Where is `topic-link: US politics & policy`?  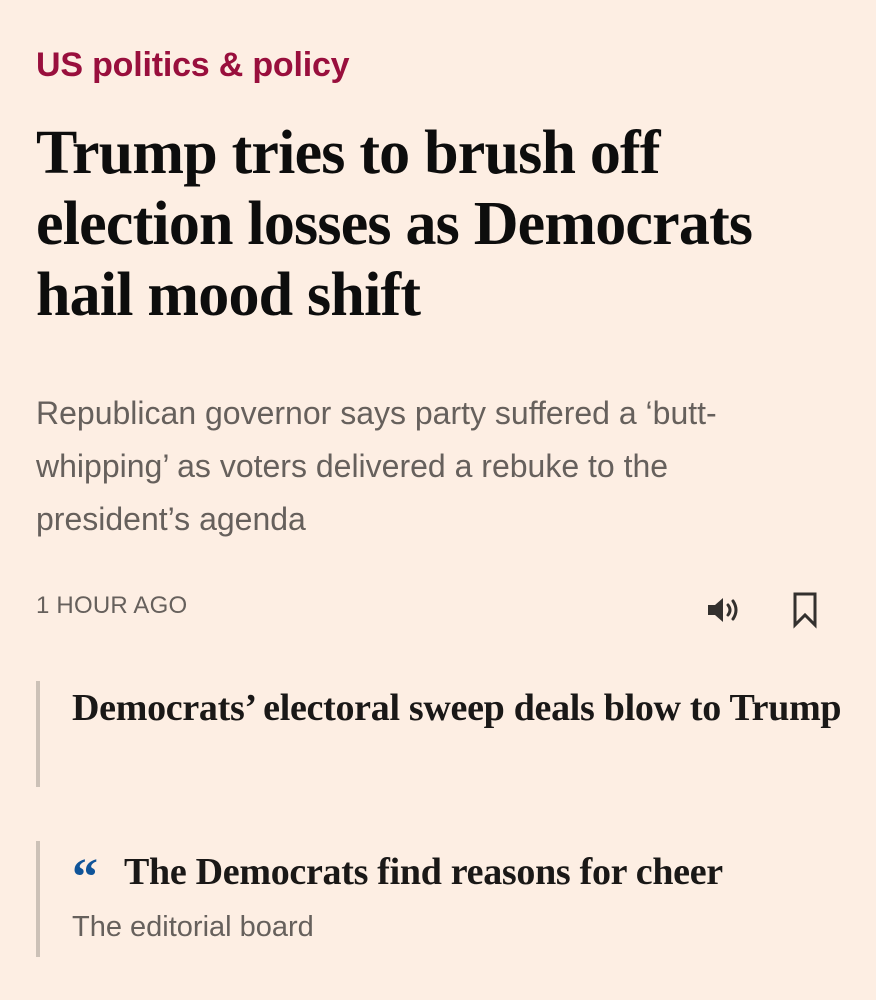
topic-link: US politics & policy is located at coordinates (193, 65).